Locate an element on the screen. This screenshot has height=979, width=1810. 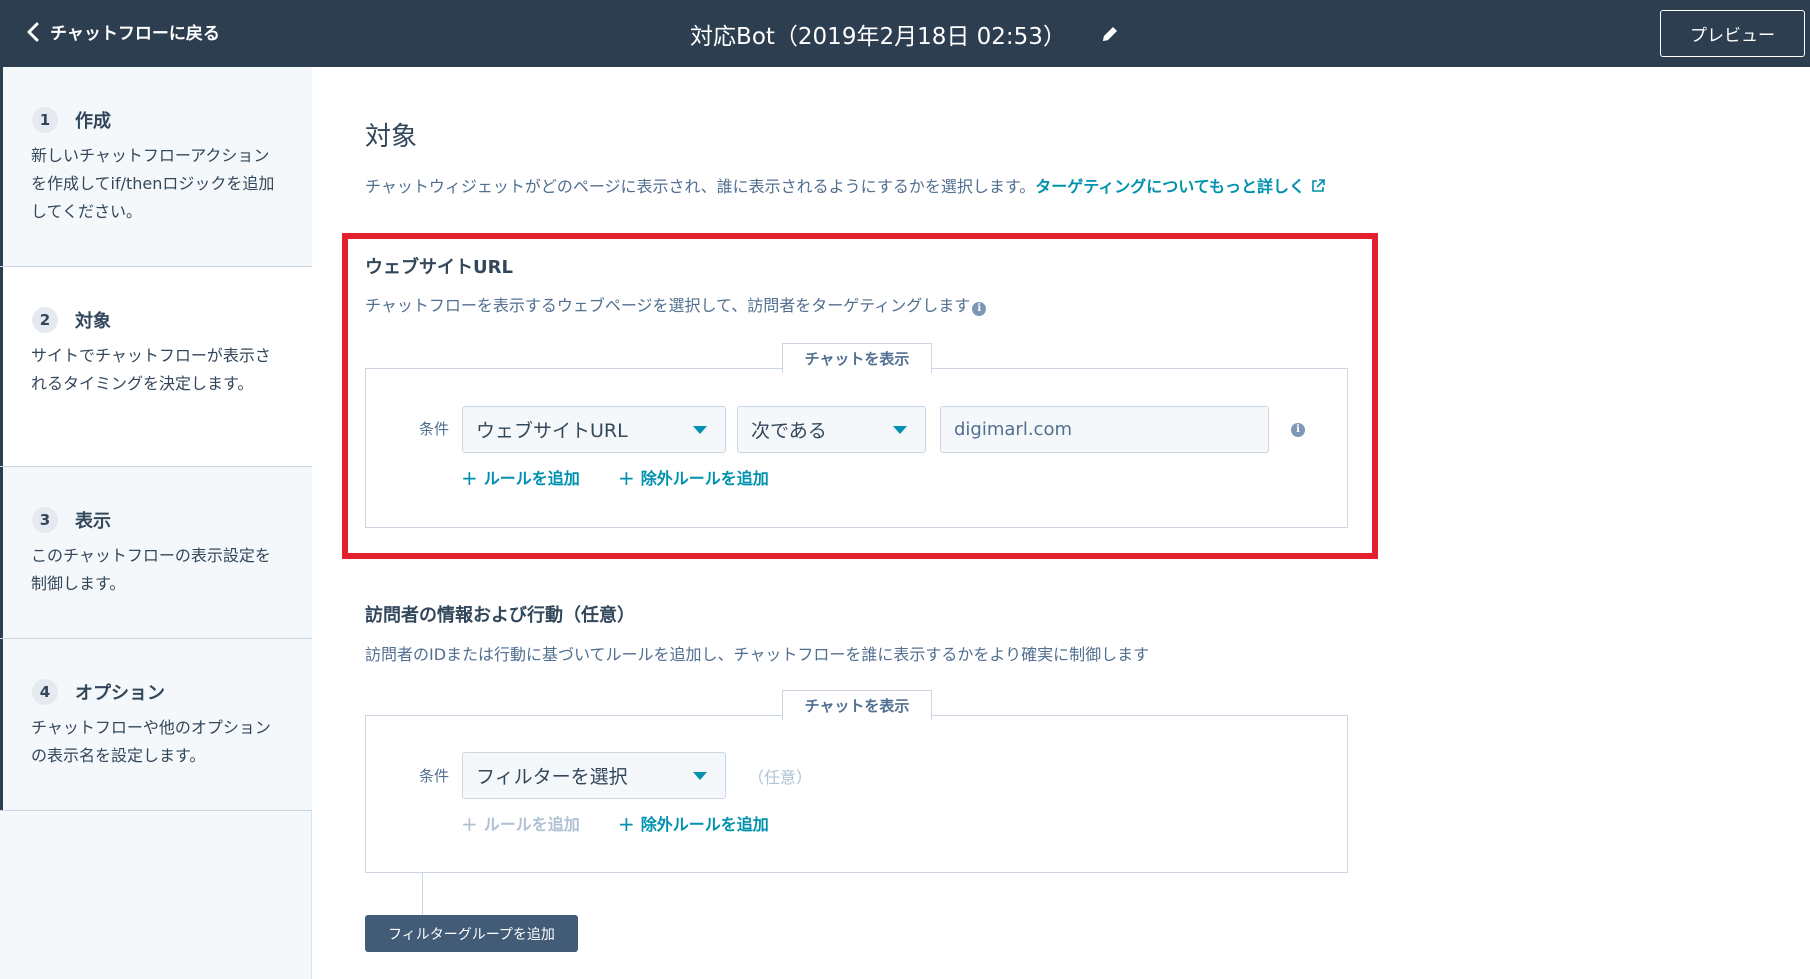
filter-group-connector is located at coordinates (422, 894).